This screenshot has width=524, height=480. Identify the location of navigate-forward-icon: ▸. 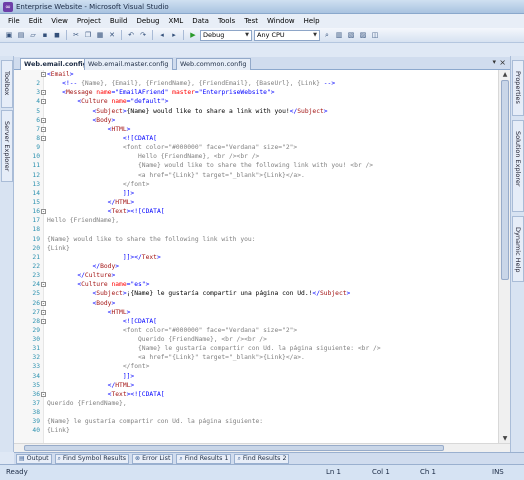
(174, 35).